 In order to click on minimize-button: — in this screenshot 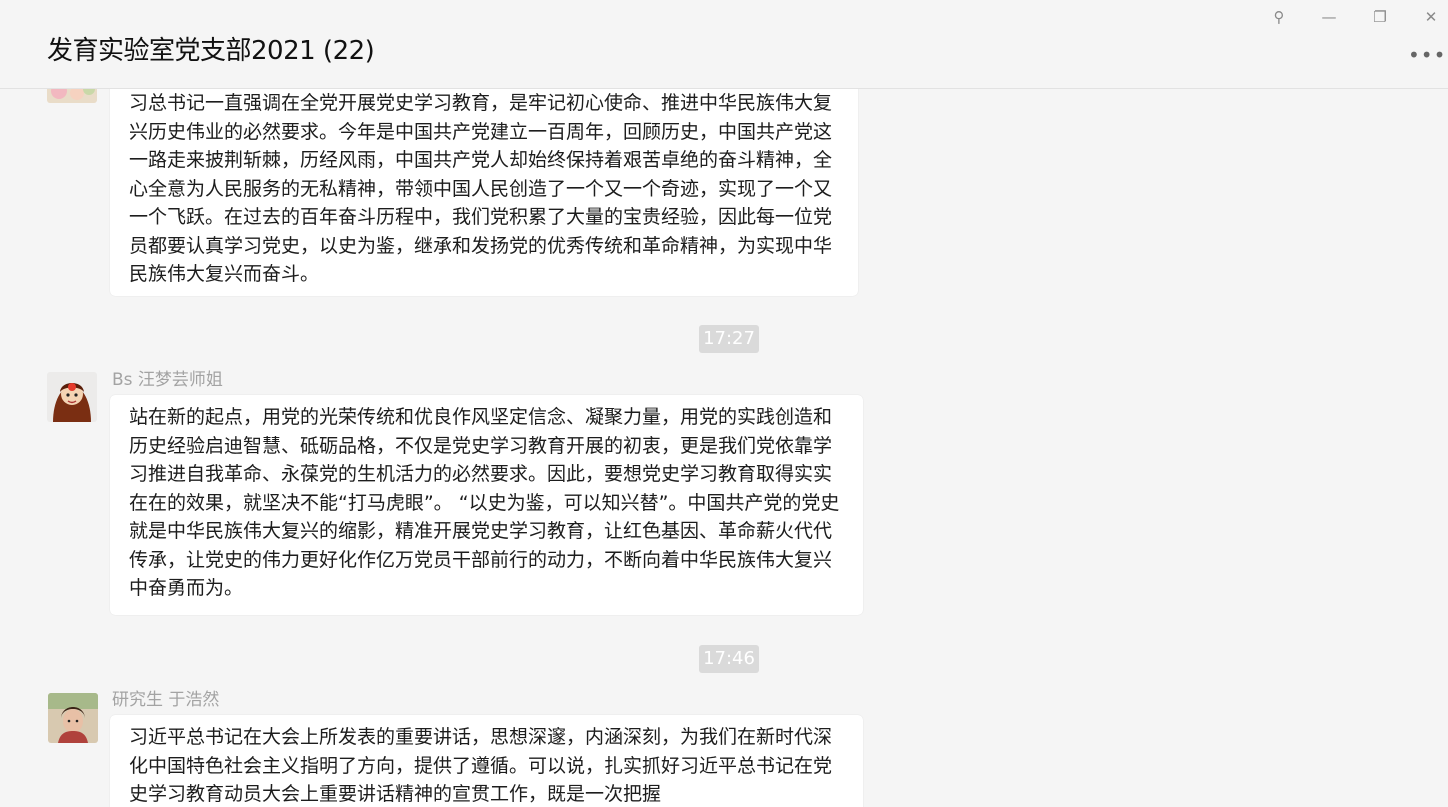, I will do `click(1329, 17)`.